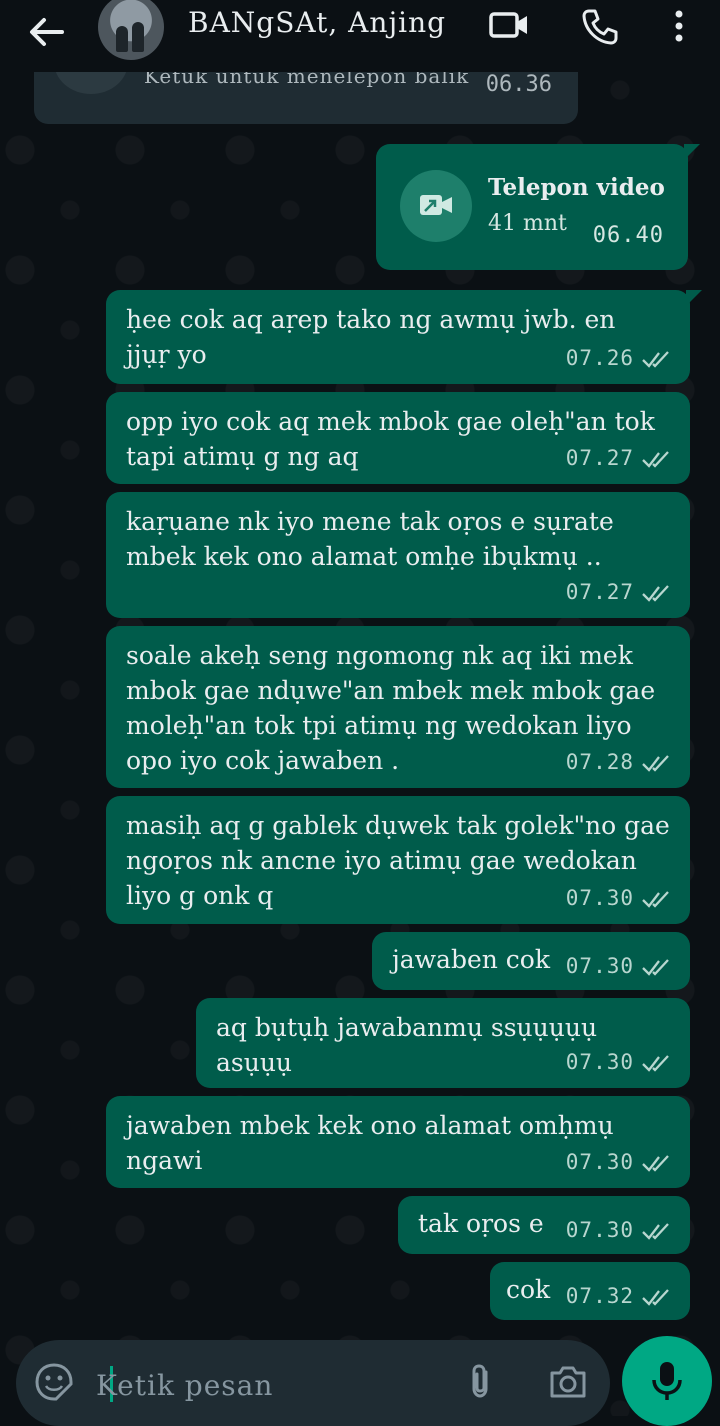 This screenshot has height=1426, width=720. I want to click on video-call-duration: 41 mnt, so click(527, 223).